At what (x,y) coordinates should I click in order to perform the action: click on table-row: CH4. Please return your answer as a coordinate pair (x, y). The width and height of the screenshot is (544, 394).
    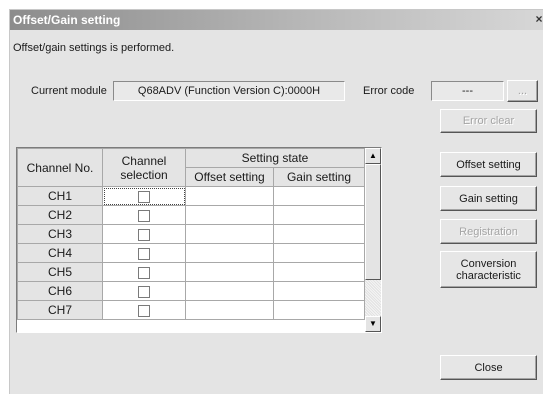
    Looking at the image, I should click on (191, 253).